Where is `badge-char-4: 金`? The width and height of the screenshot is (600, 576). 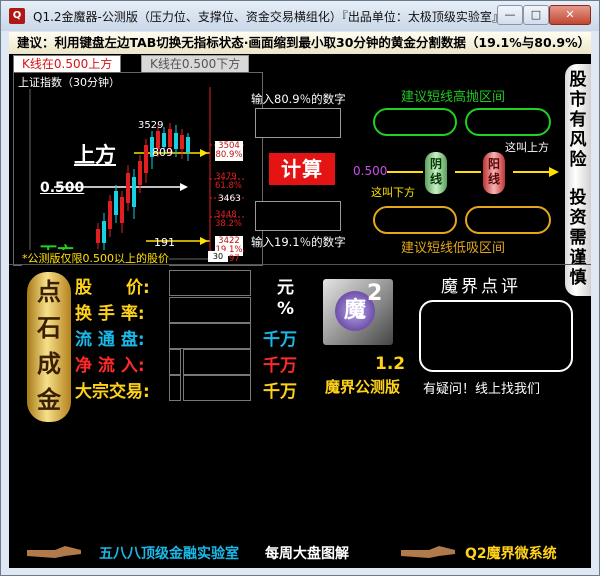
badge-char-4: 金 is located at coordinates (49, 400).